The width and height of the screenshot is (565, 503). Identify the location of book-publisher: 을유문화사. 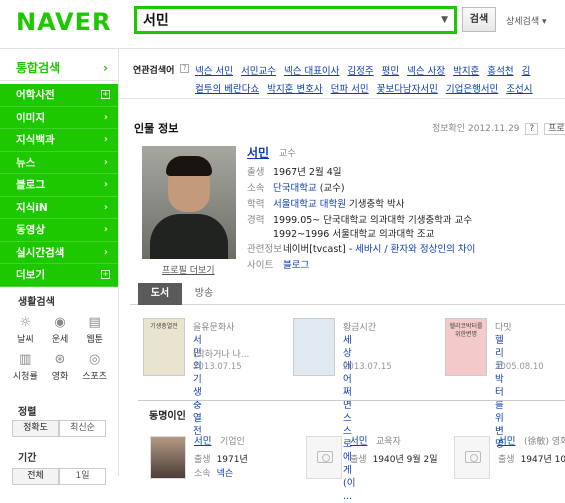
(214, 328).